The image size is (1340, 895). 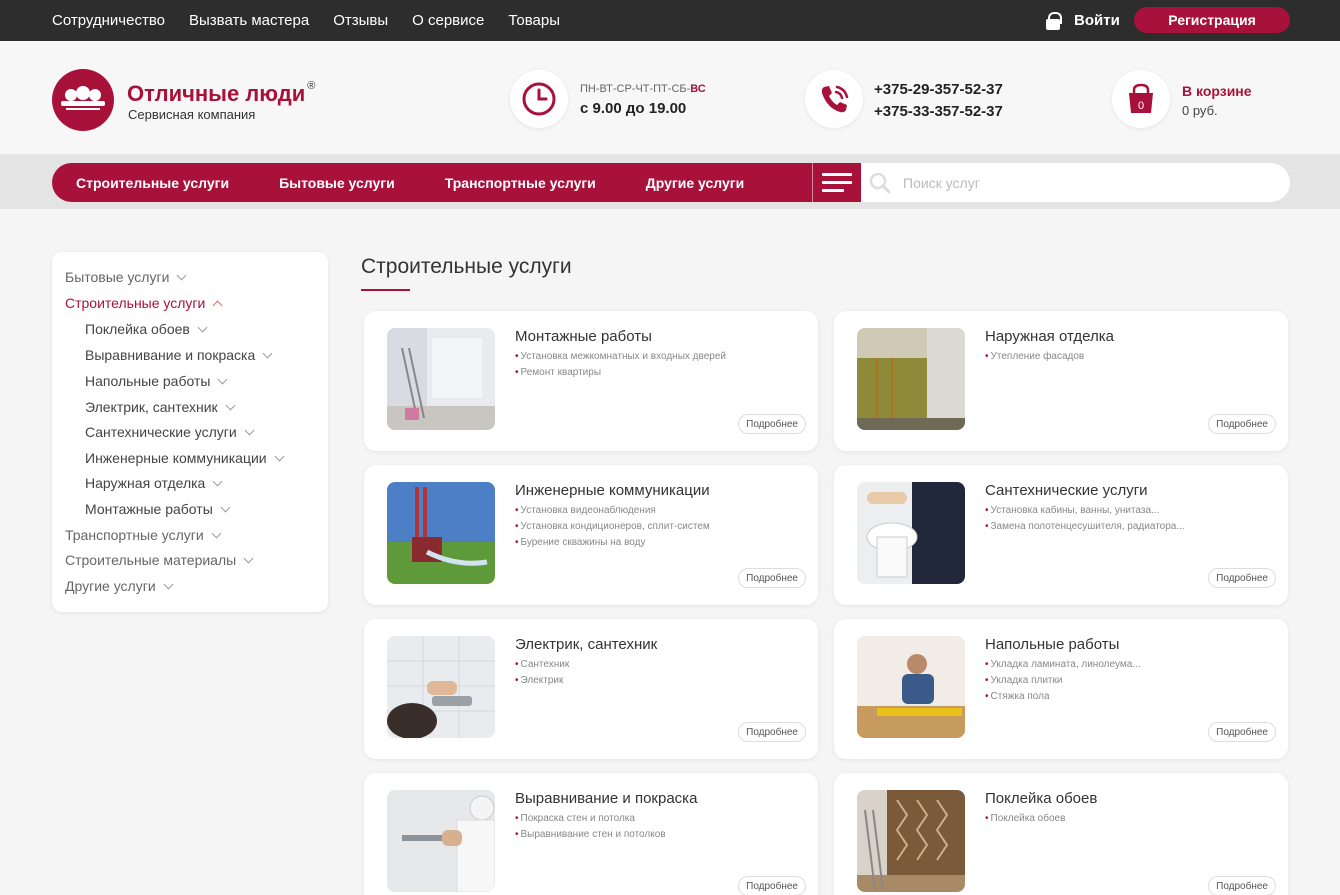 What do you see at coordinates (911, 533) in the screenshot?
I see `plumbing-photo` at bounding box center [911, 533].